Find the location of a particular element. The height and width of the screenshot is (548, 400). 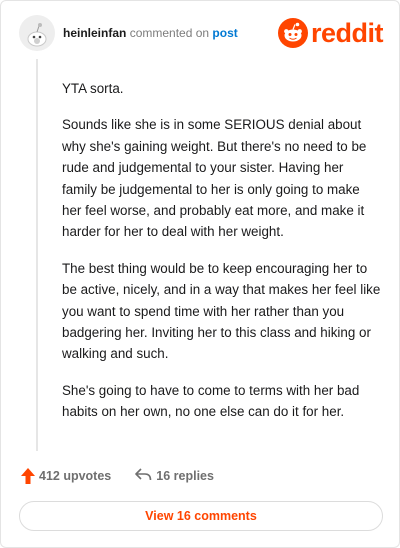

replies-count: 16 replies is located at coordinates (185, 476).